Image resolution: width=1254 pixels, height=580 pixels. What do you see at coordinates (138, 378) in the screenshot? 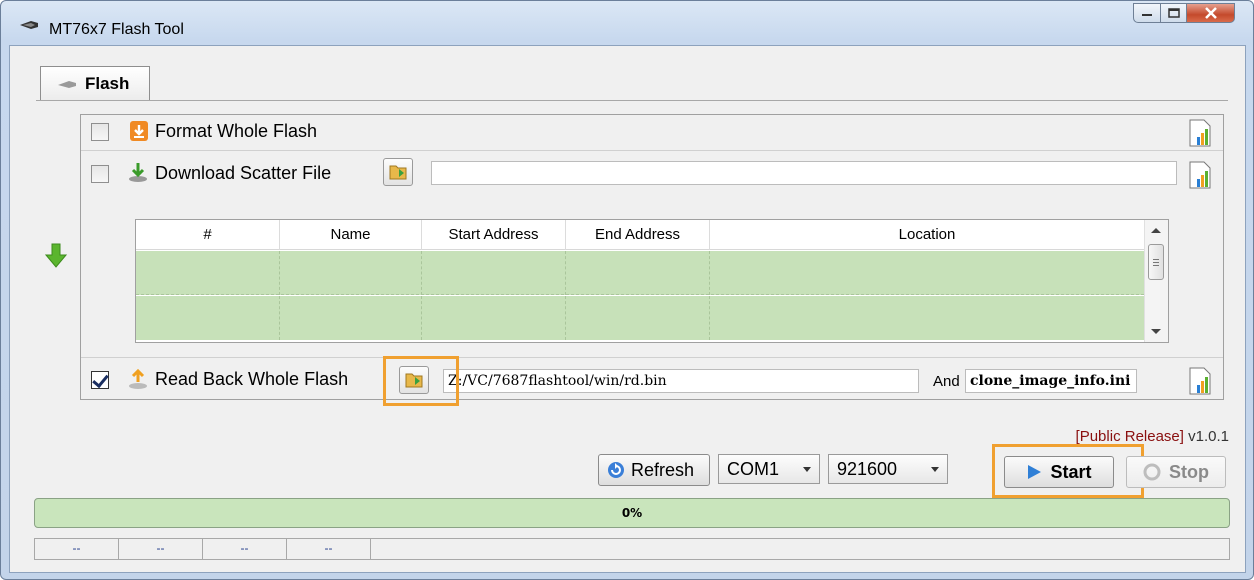
I see `readback-icon` at bounding box center [138, 378].